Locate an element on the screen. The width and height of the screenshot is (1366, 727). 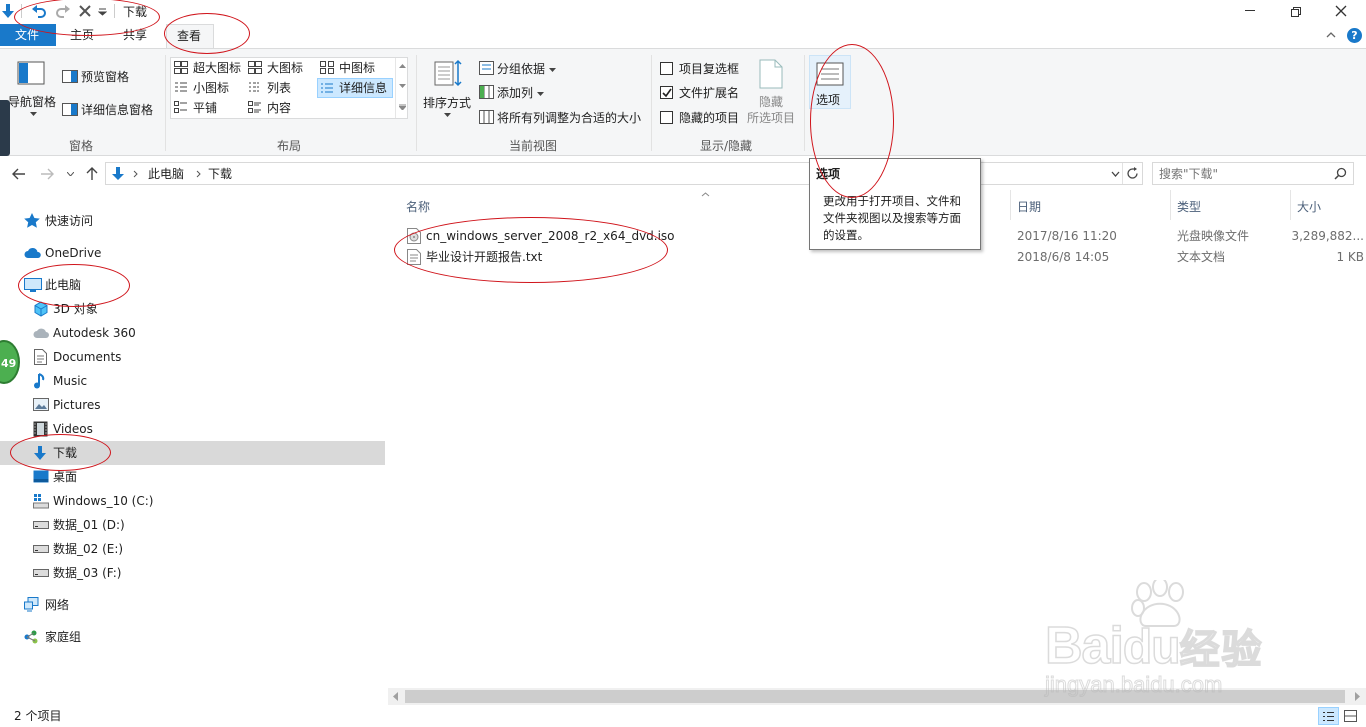
file-extensions-checkbox is located at coordinates (666, 92).